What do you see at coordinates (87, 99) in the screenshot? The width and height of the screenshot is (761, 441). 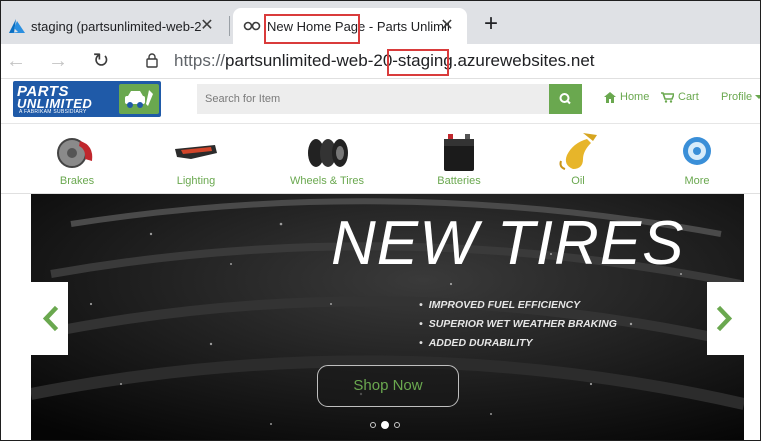 I see `parts-unlimited-logo: PARTS UNLIMITED A FABRIKAM SUBSIDIARY` at bounding box center [87, 99].